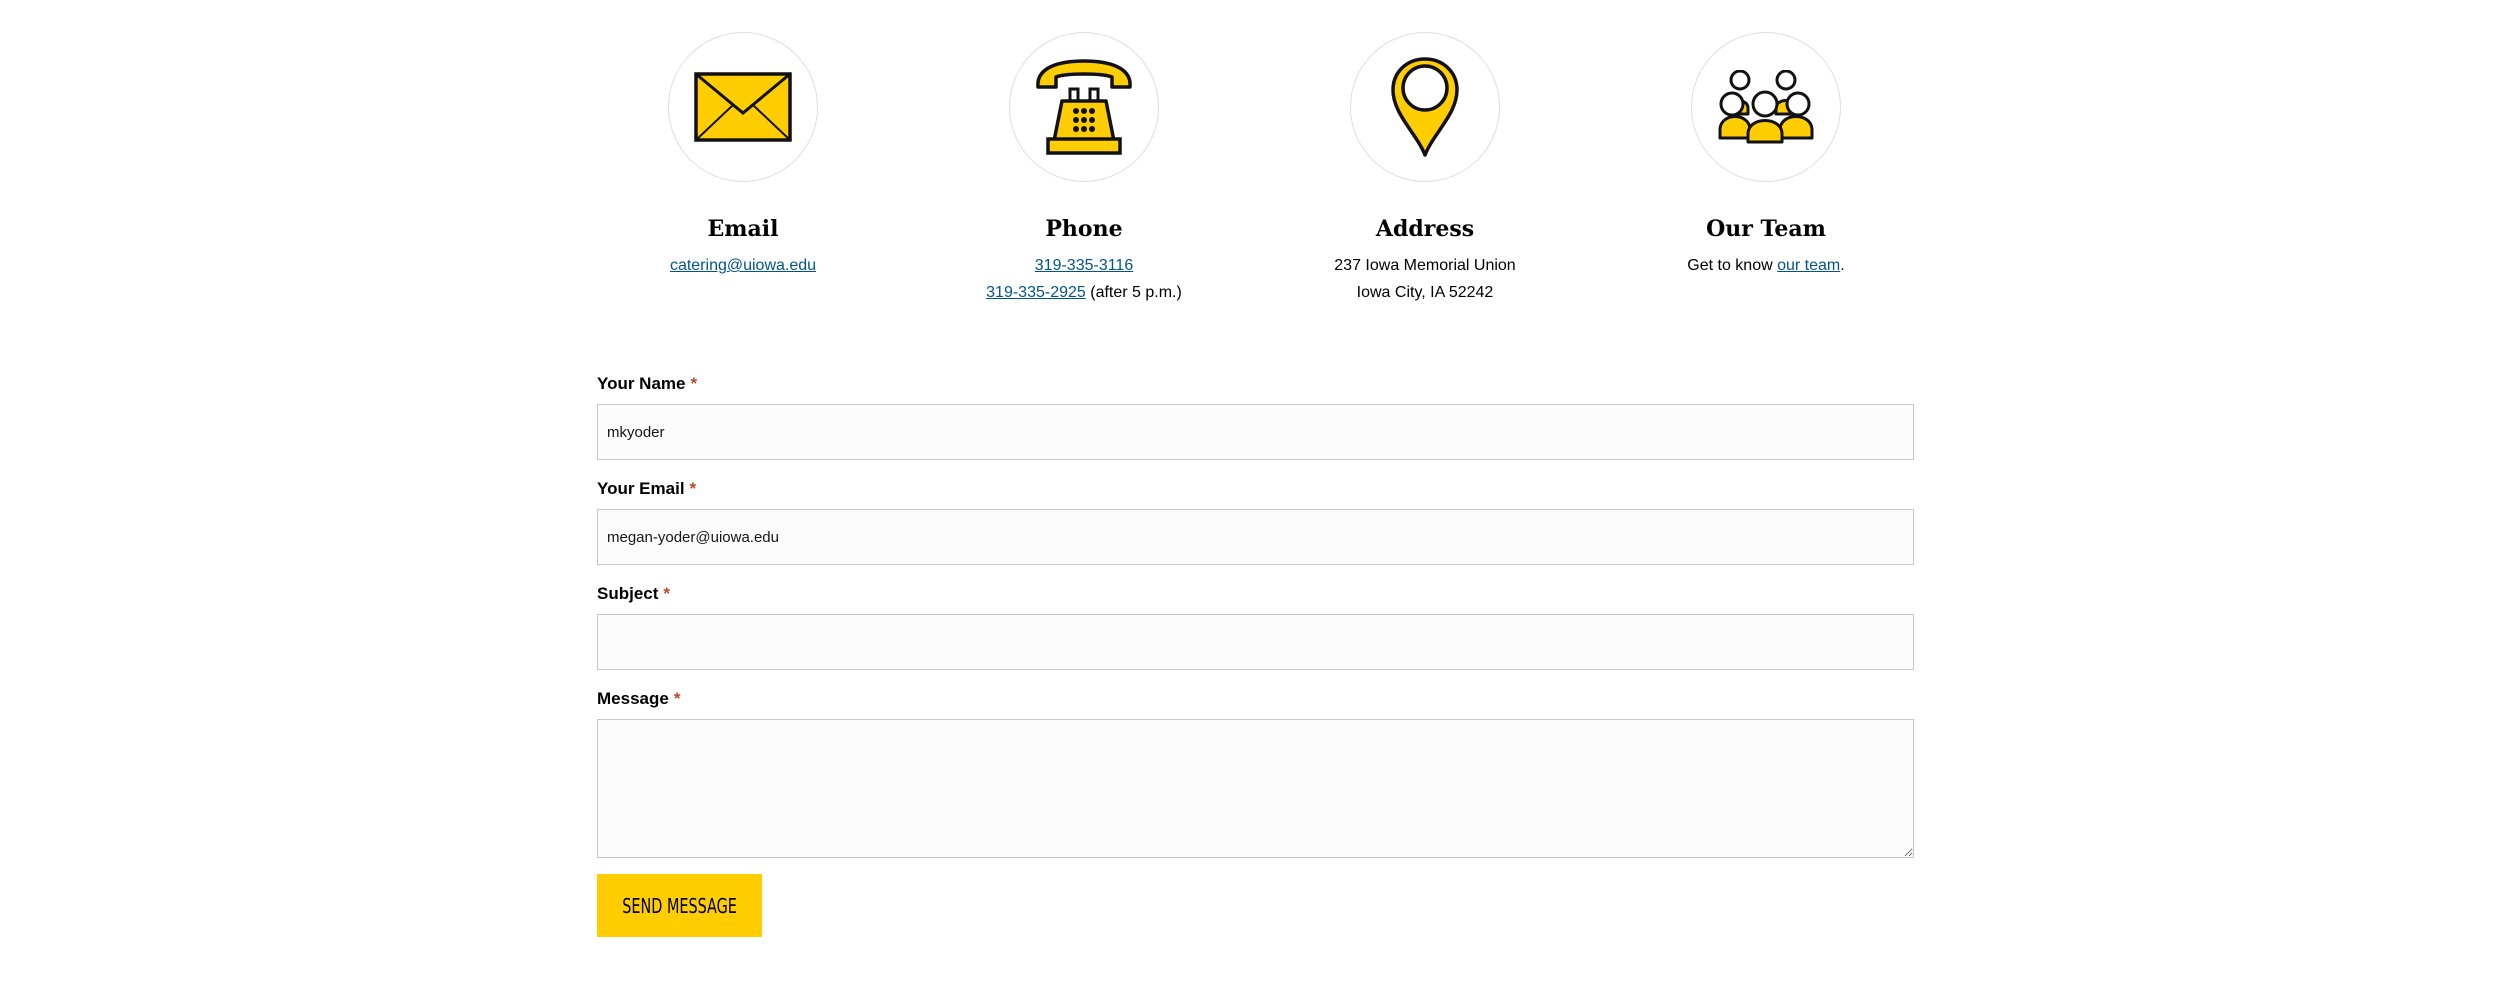 The width and height of the screenshot is (2495, 989). I want to click on telephone-icon, so click(1084, 107).